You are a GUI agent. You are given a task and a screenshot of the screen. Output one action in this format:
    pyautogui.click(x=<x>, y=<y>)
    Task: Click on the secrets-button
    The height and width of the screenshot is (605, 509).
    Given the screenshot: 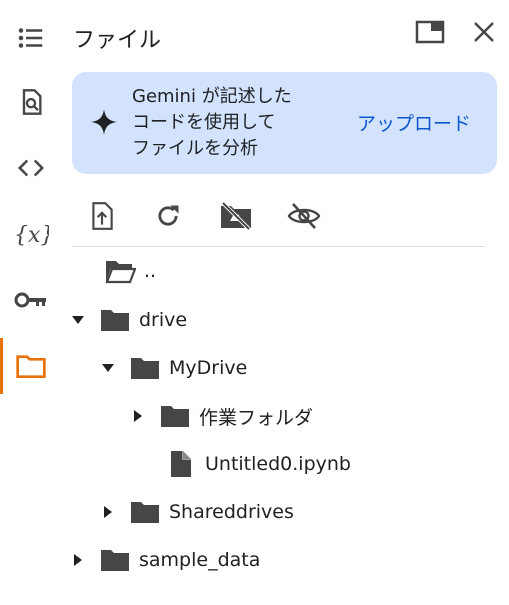 What is the action you would take?
    pyautogui.click(x=31, y=300)
    